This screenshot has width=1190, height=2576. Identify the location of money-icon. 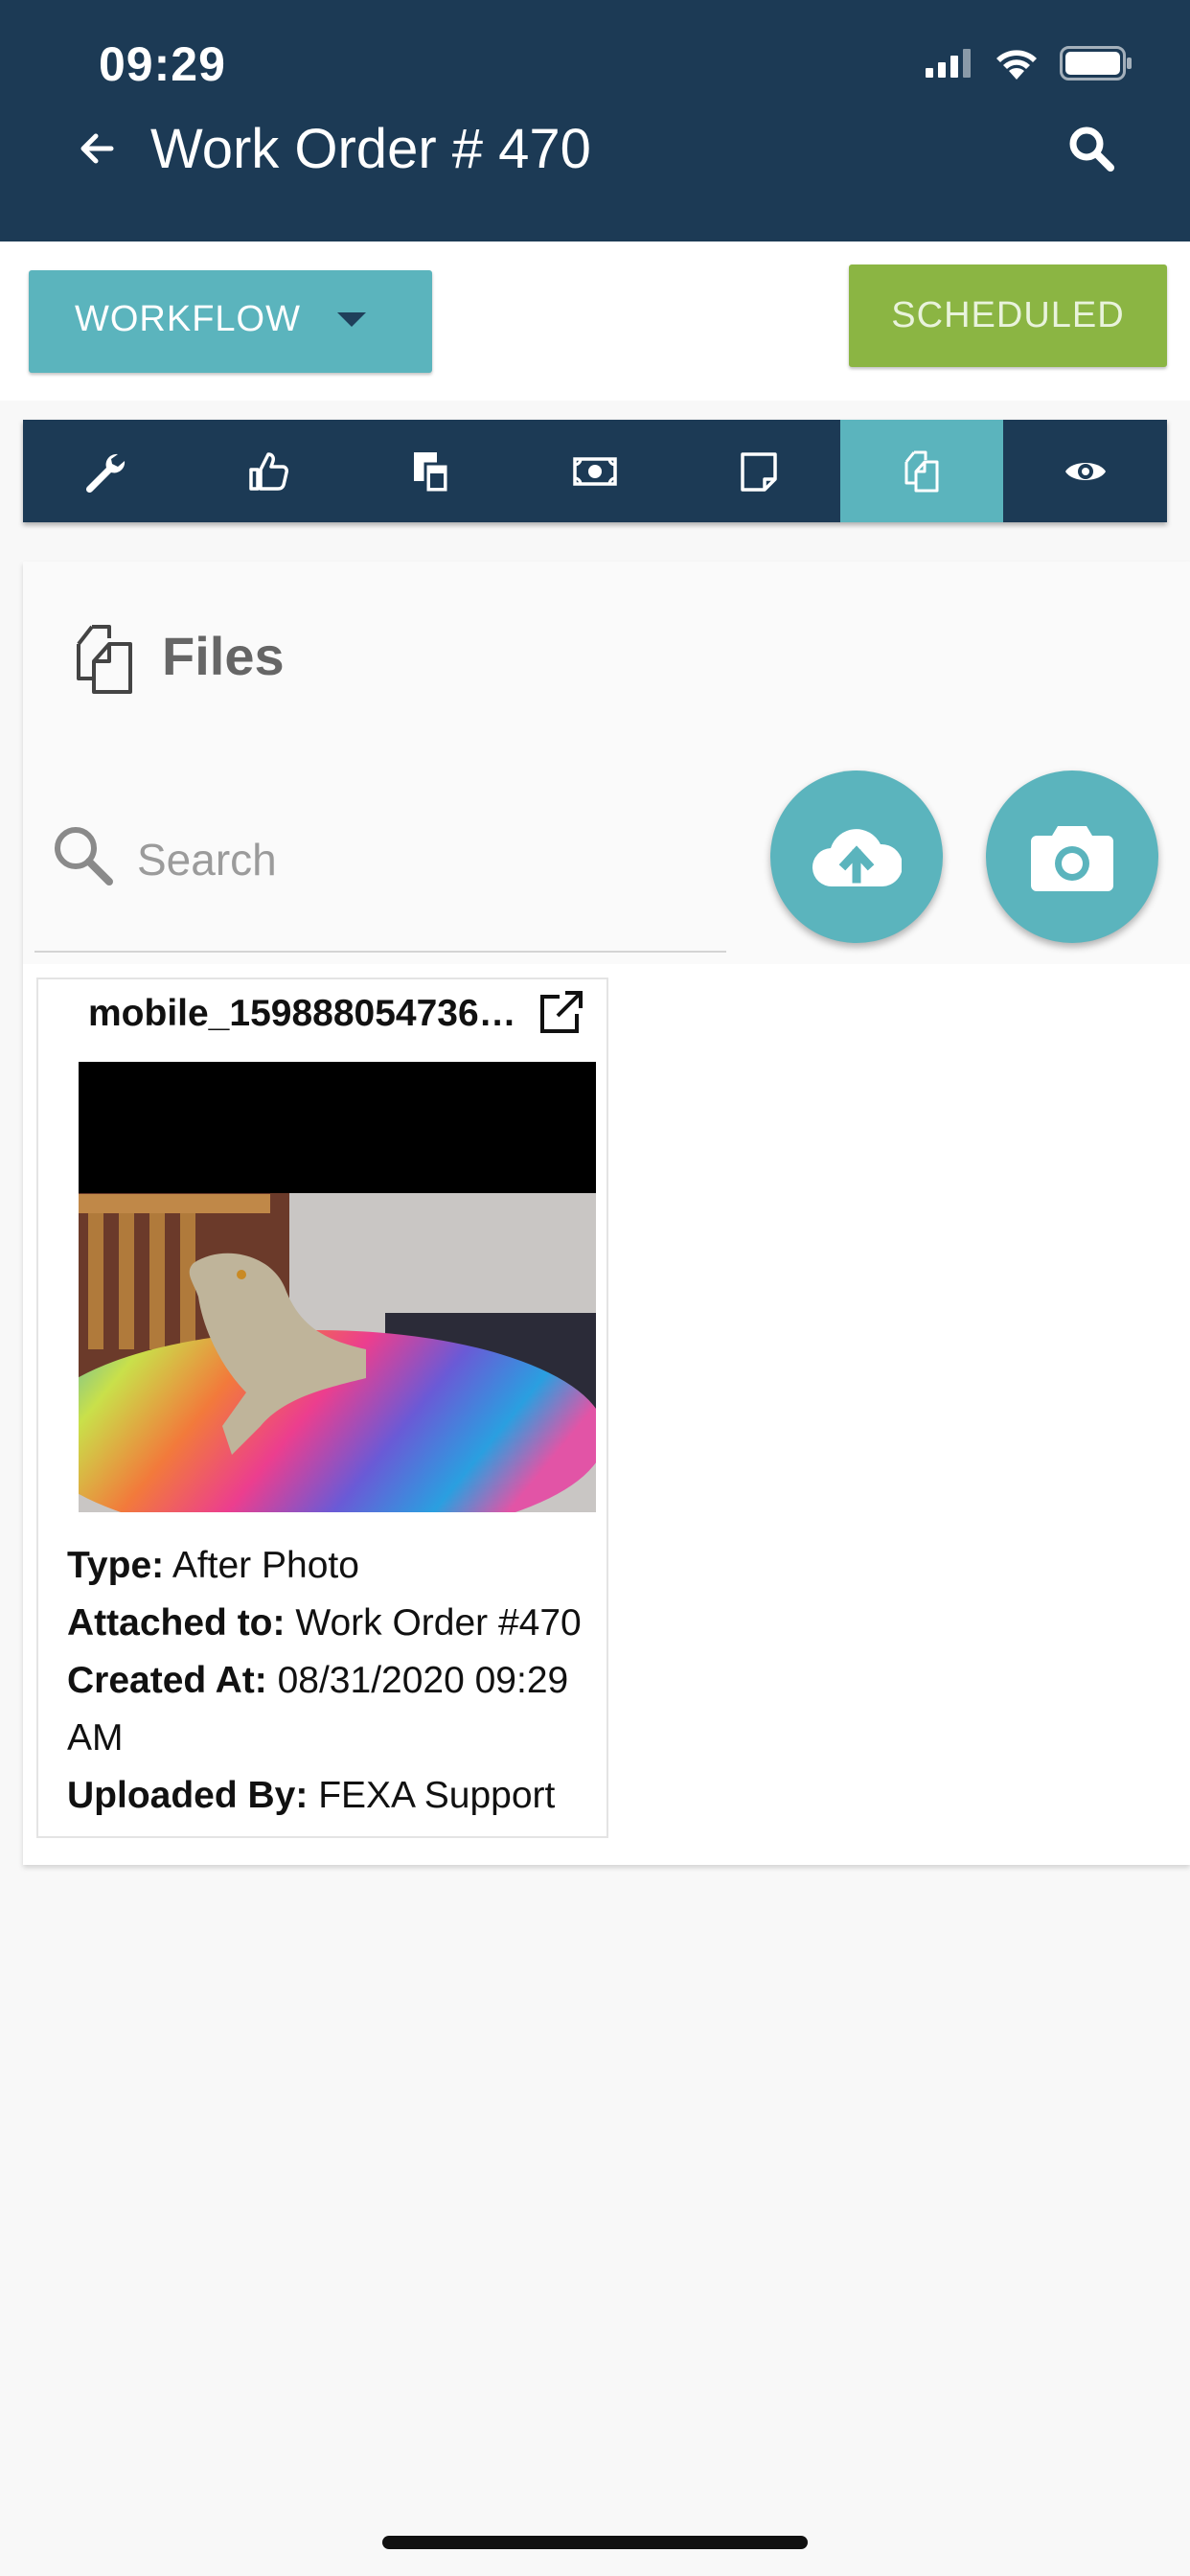
(595, 471).